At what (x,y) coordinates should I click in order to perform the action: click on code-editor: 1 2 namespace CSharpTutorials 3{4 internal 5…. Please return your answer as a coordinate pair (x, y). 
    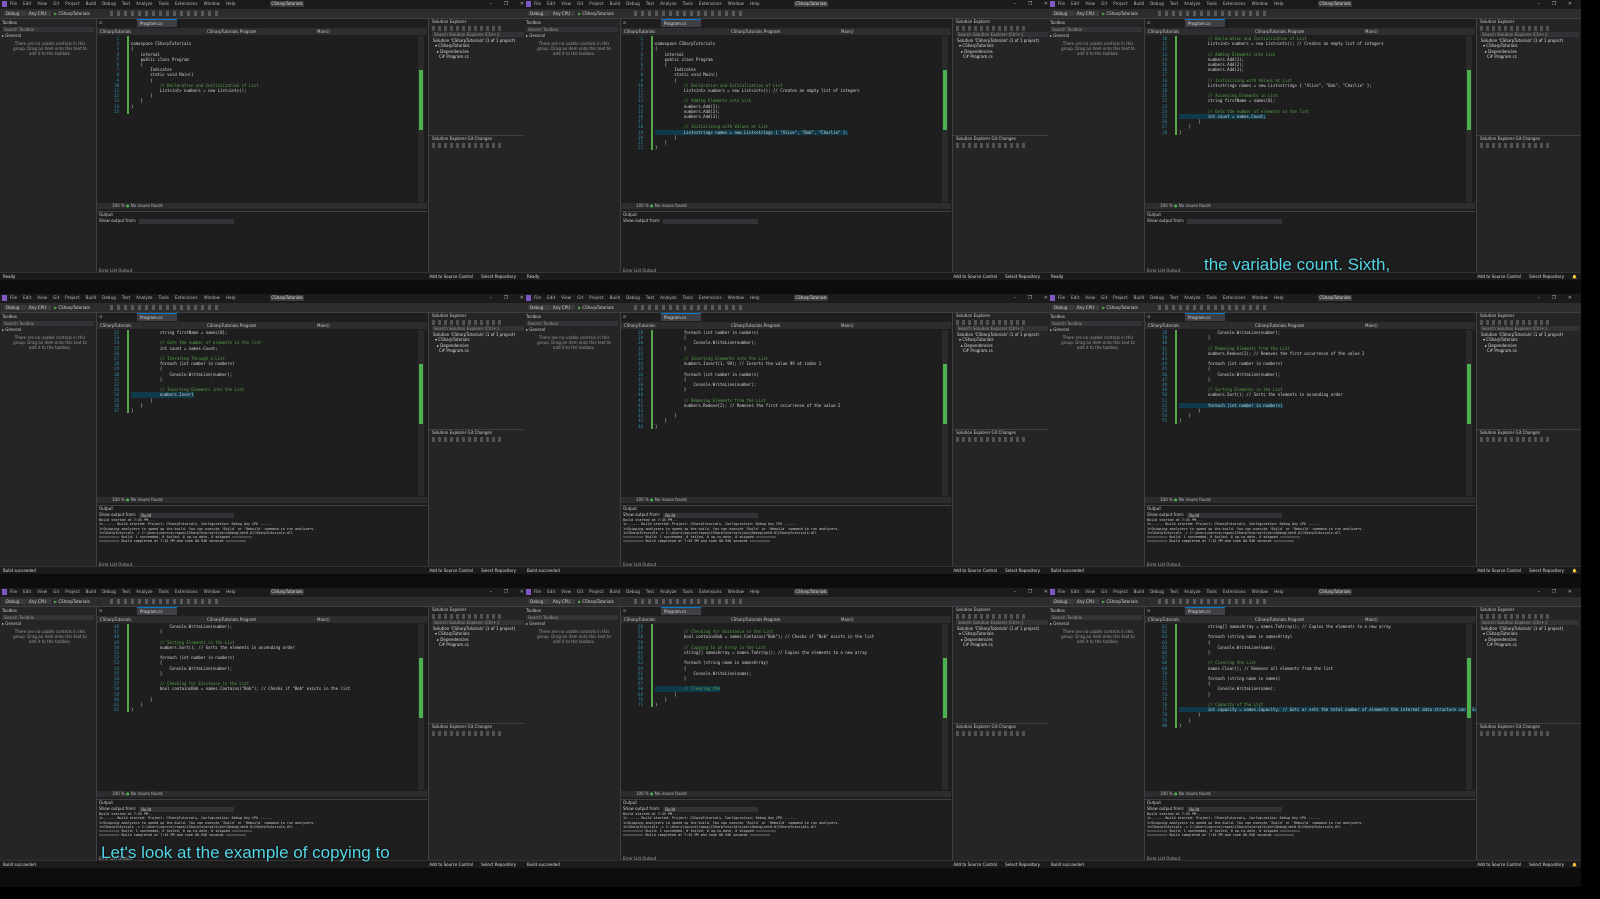
    Looking at the image, I should click on (786, 117).